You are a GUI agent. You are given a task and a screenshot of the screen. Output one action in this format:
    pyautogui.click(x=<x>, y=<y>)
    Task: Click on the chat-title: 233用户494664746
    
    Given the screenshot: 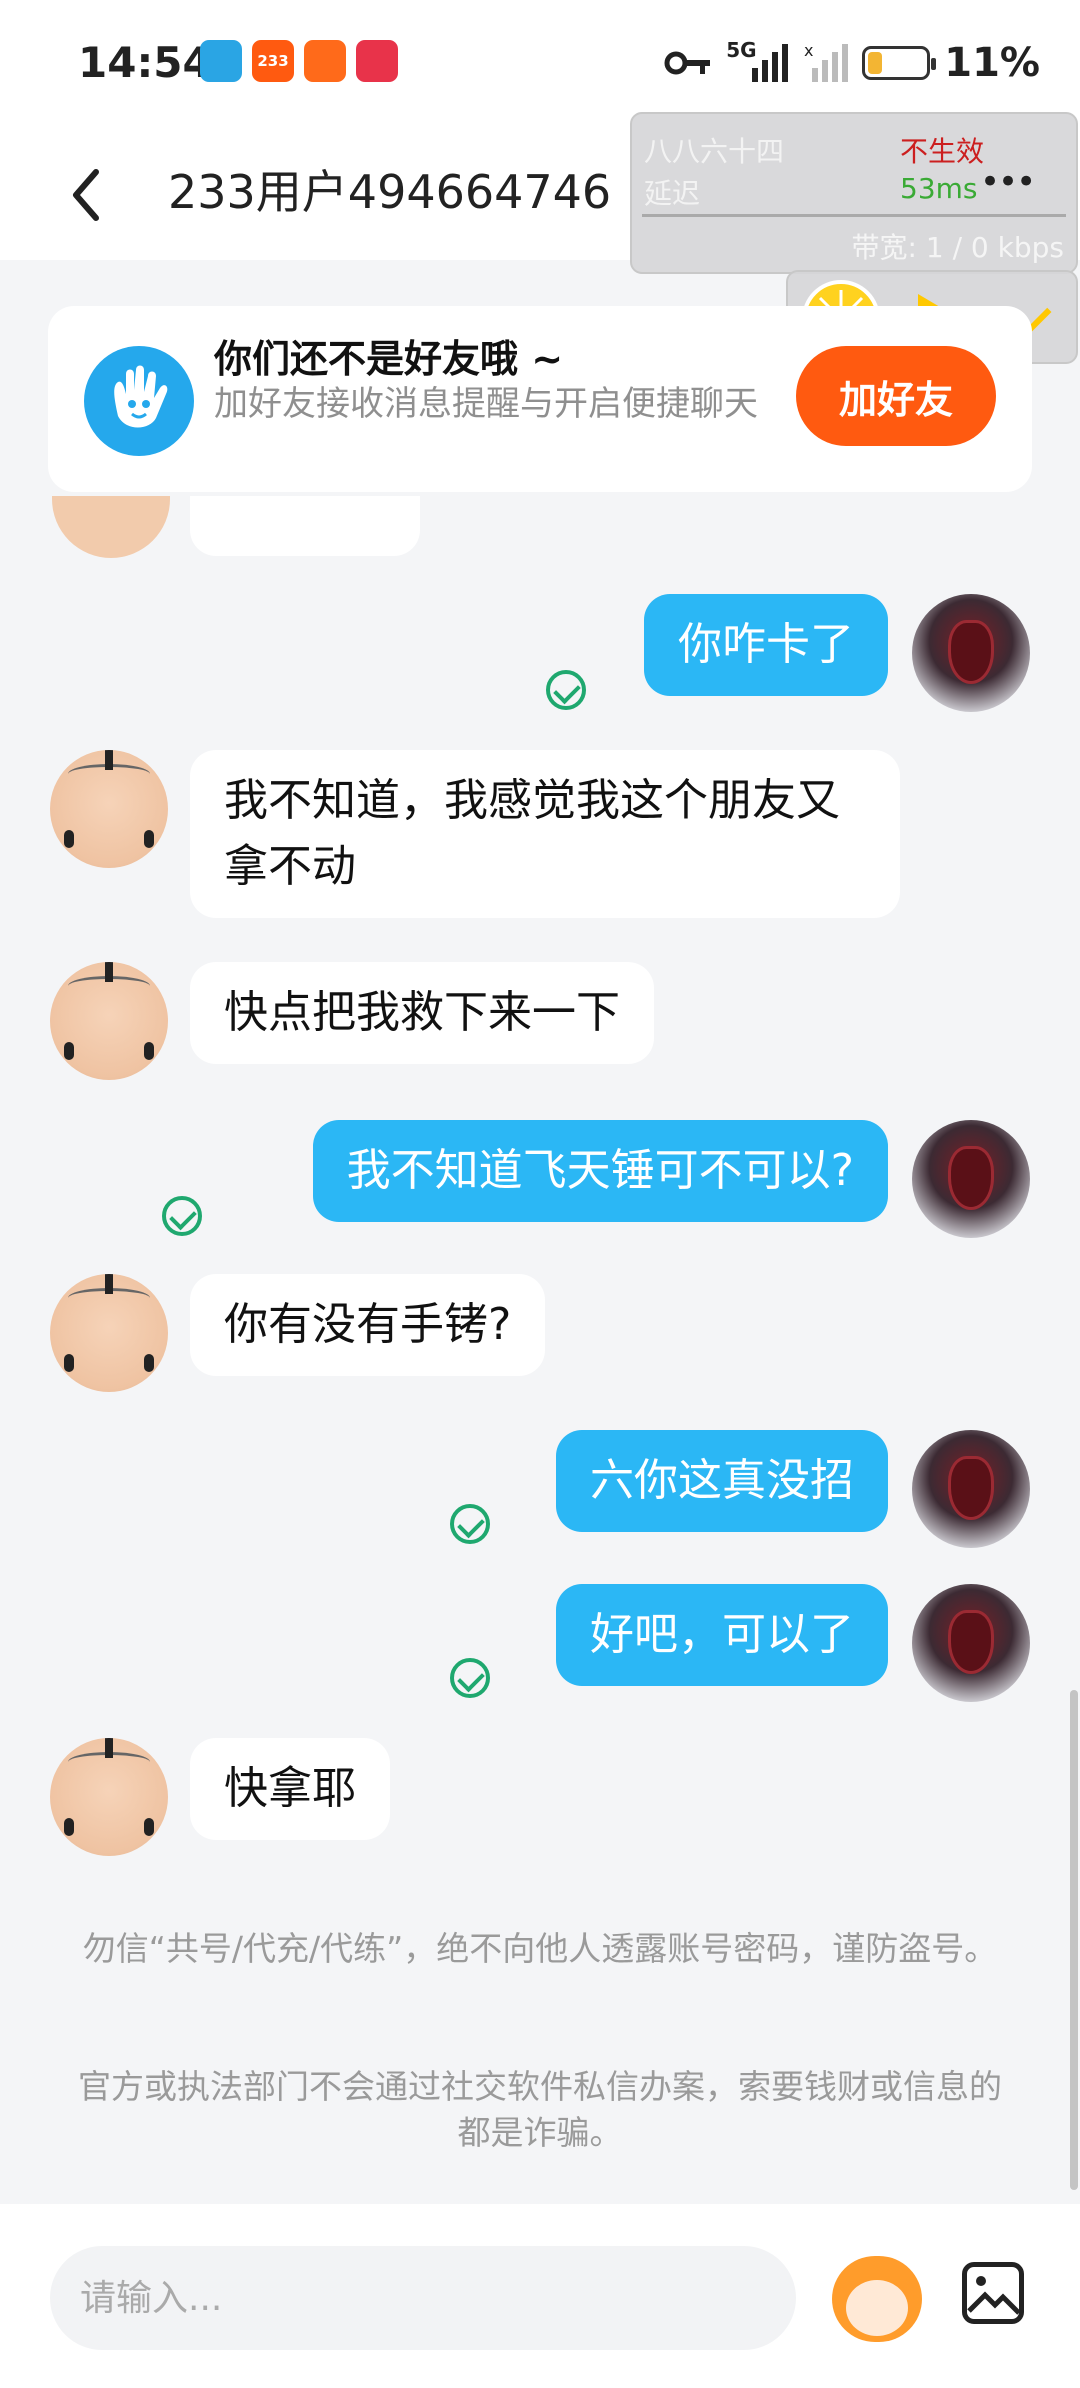 What is the action you would take?
    pyautogui.click(x=390, y=192)
    